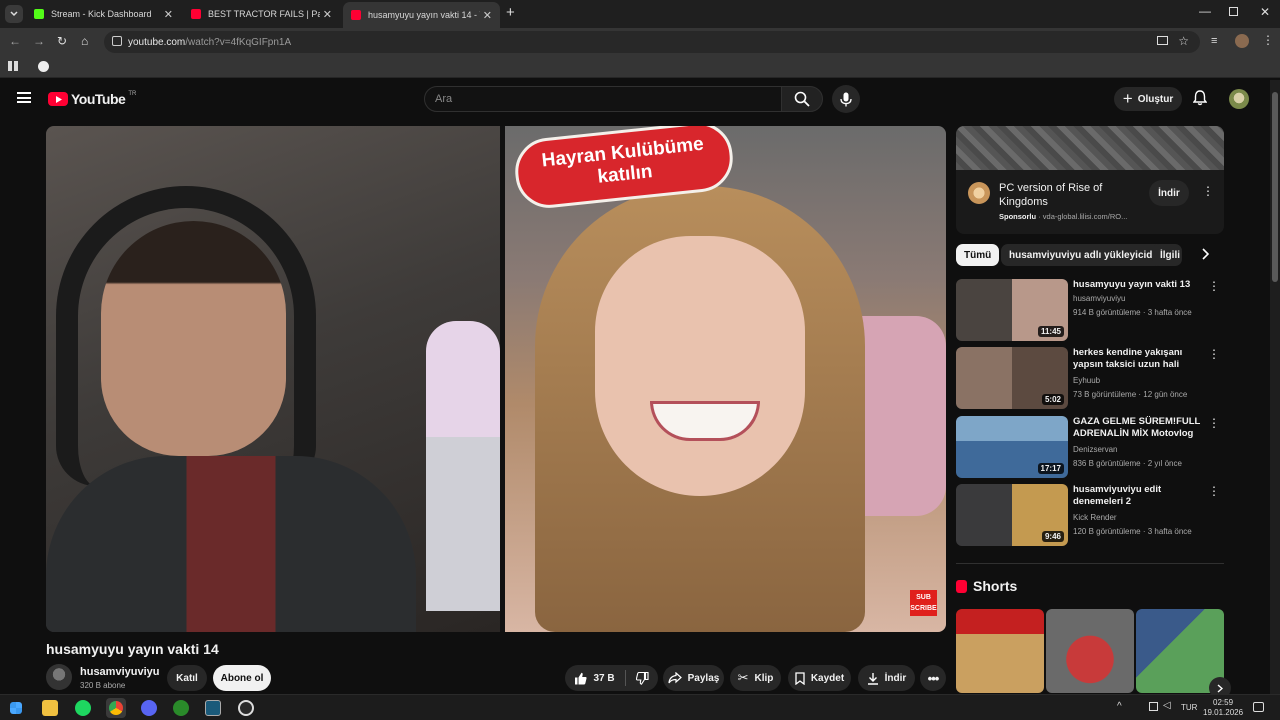 This screenshot has height=720, width=1280. What do you see at coordinates (1095, 517) in the screenshot?
I see `recommended-channel: Kick Render` at bounding box center [1095, 517].